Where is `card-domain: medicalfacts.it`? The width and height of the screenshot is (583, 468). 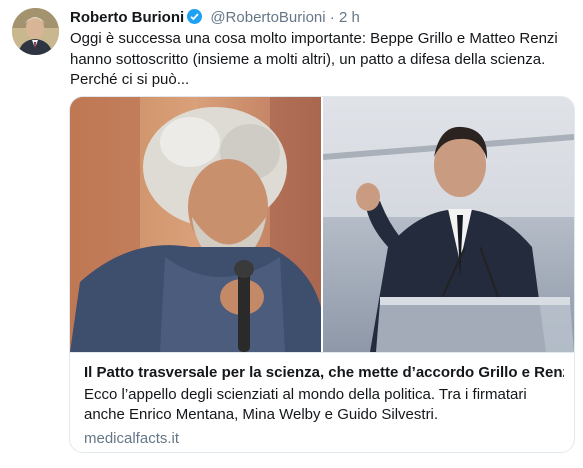
card-domain: medicalfacts.it is located at coordinates (131, 439).